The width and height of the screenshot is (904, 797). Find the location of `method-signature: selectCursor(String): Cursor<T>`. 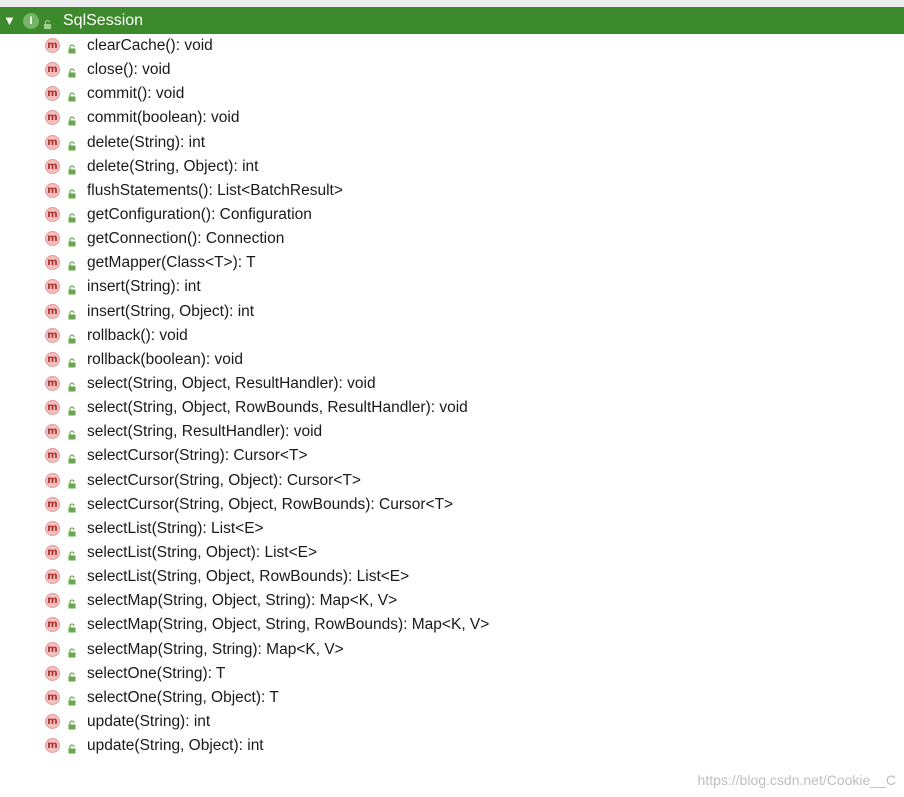

method-signature: selectCursor(String): Cursor<T> is located at coordinates (197, 456).